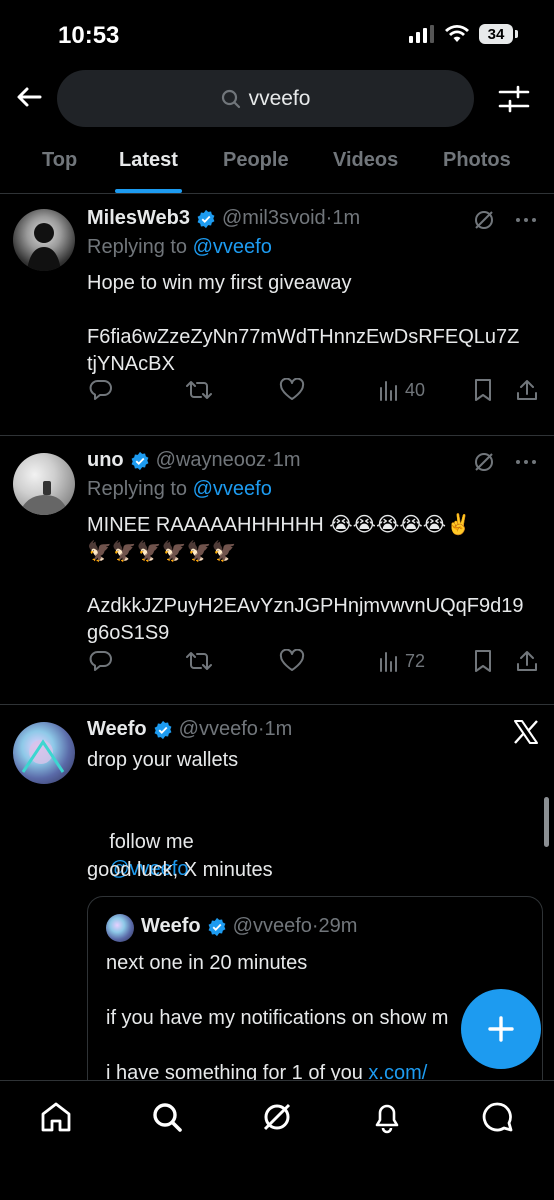 The height and width of the screenshot is (1200, 554). Describe the element at coordinates (415, 660) in the screenshot. I see `views-value: 72` at that location.